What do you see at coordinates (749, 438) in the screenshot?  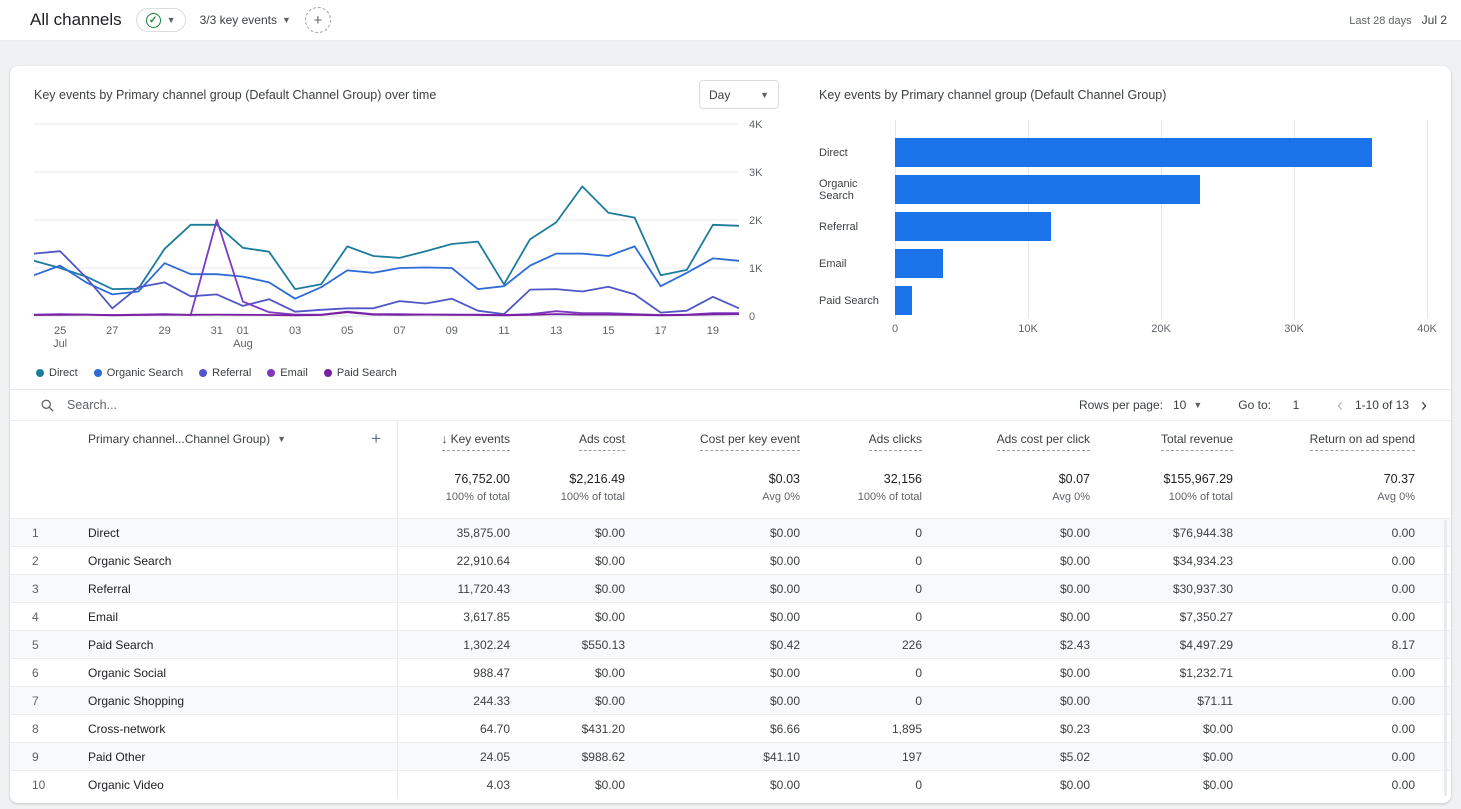 I see `column-header-label: Cost per key event` at bounding box center [749, 438].